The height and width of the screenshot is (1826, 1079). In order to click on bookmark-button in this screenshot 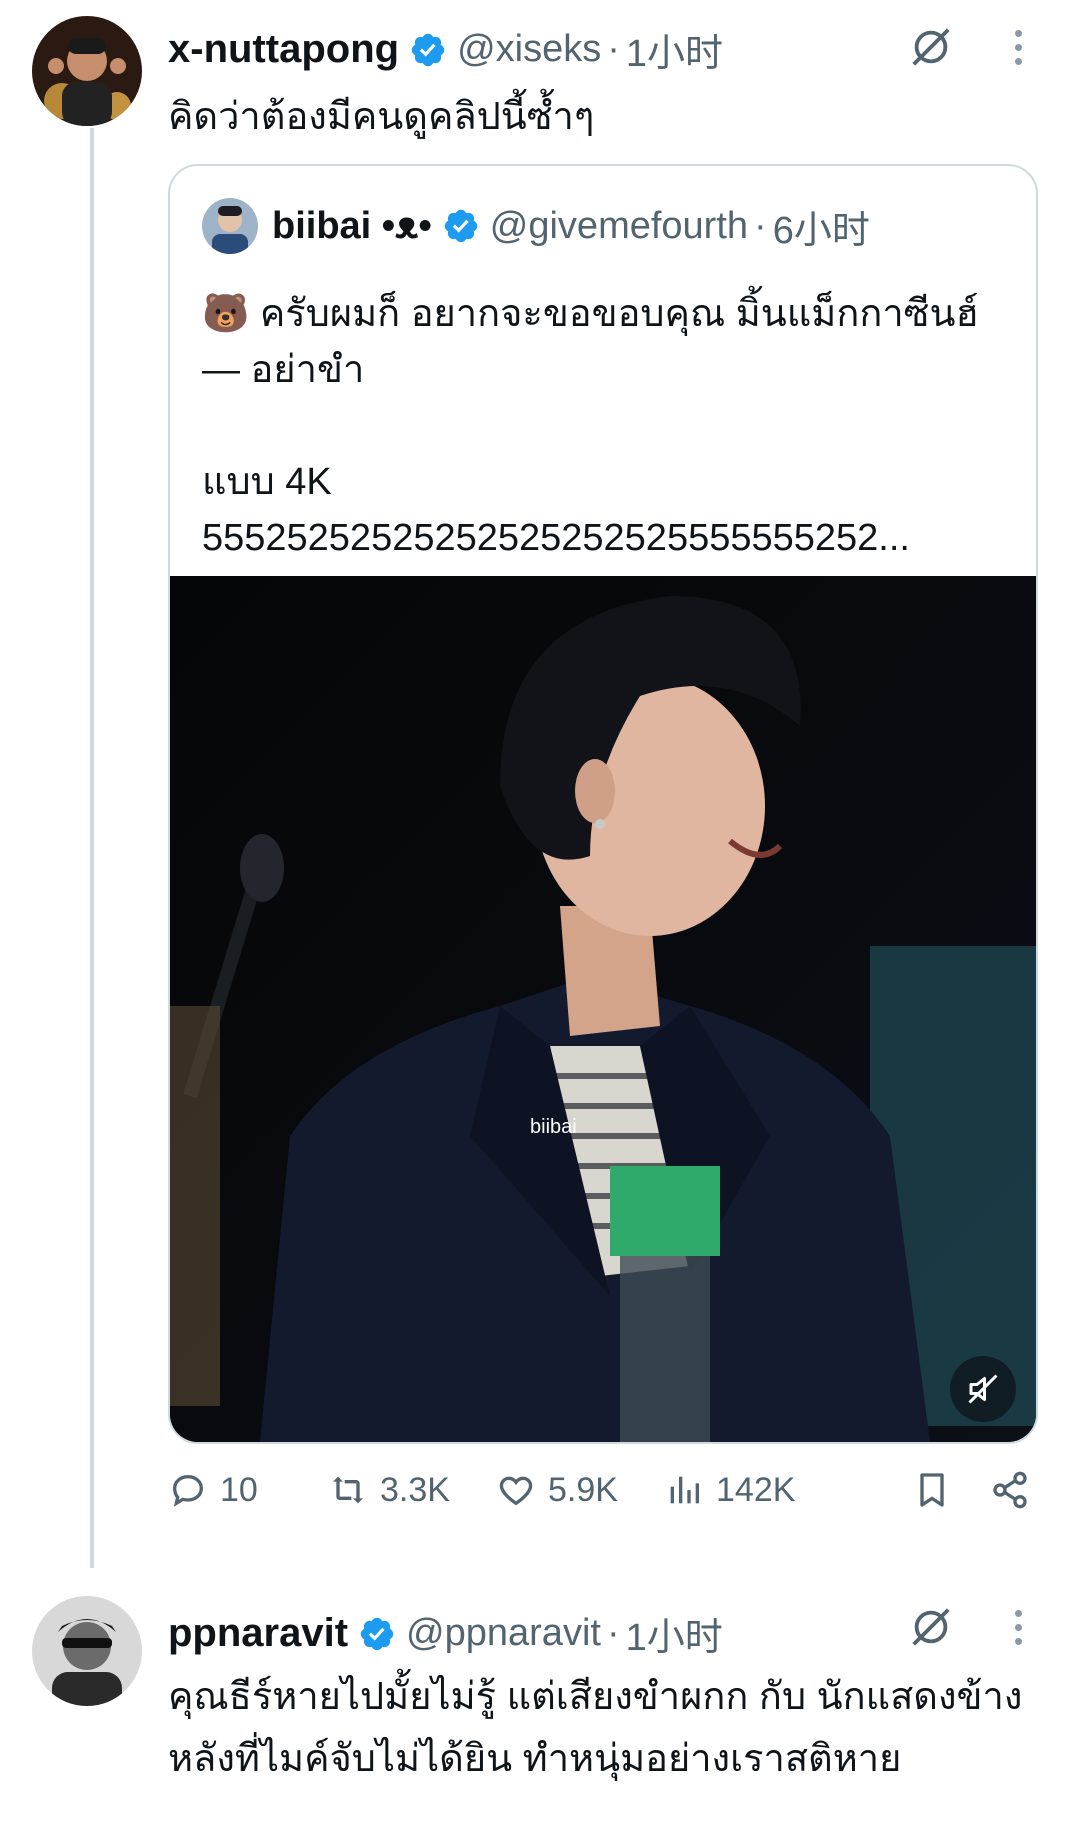, I will do `click(938, 1490)`.